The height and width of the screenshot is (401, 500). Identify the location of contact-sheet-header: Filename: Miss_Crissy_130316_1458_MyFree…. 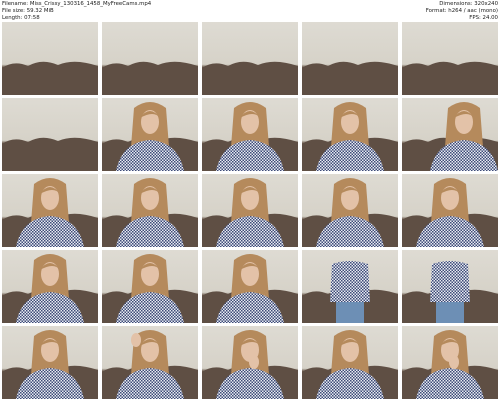
(250, 11).